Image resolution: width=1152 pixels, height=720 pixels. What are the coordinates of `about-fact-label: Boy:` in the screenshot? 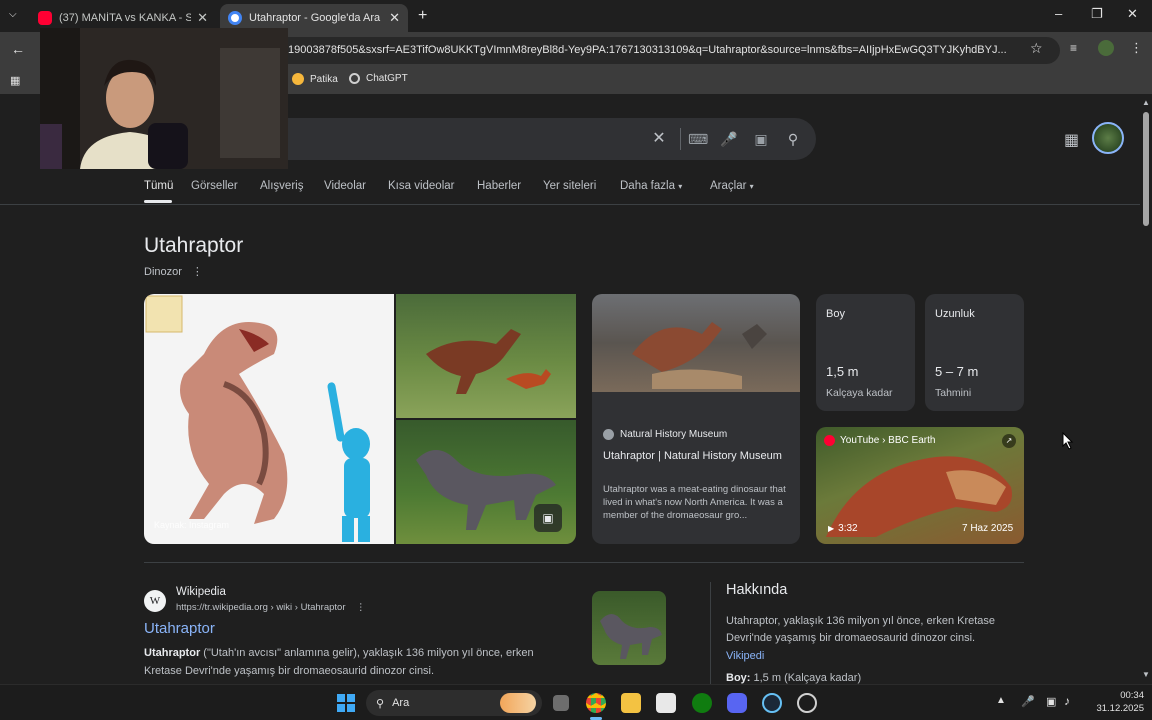 It's located at (738, 678).